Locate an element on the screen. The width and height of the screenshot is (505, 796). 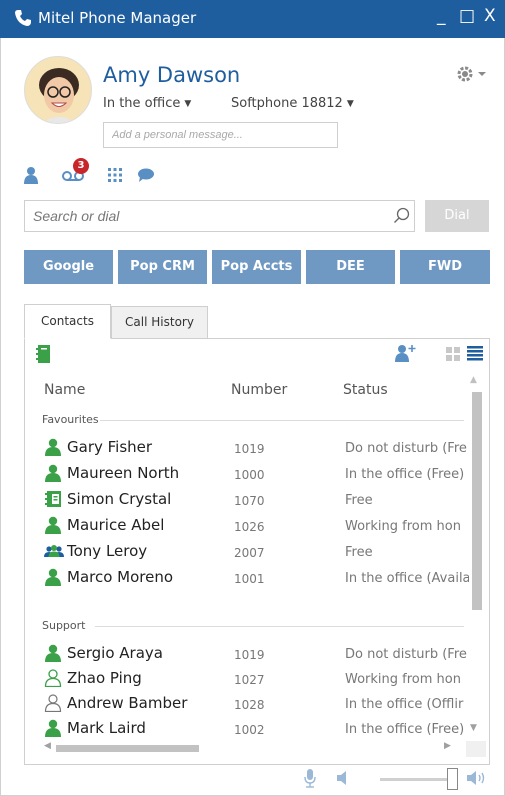
contact-row: Gary Fisher 1019 Do not disturb (Fre is located at coordinates (256, 448).